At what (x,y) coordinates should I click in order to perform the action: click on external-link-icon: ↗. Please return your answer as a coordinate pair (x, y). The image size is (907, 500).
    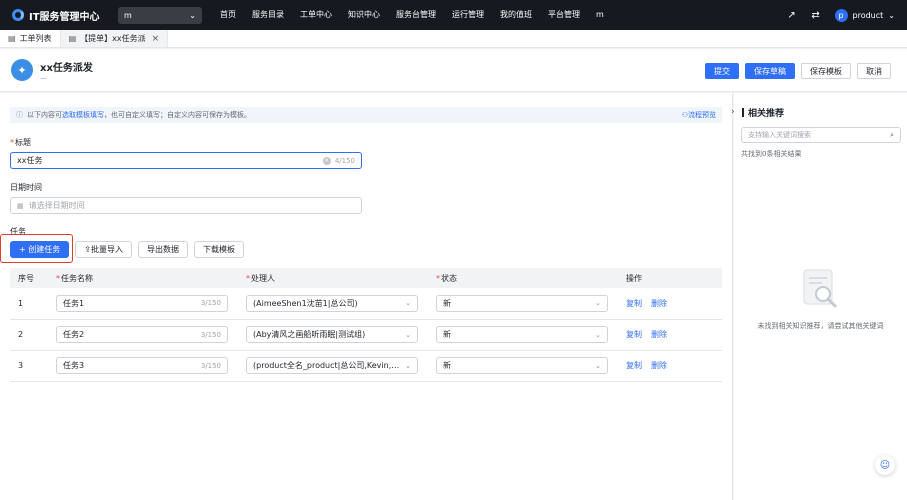
    Looking at the image, I should click on (792, 15).